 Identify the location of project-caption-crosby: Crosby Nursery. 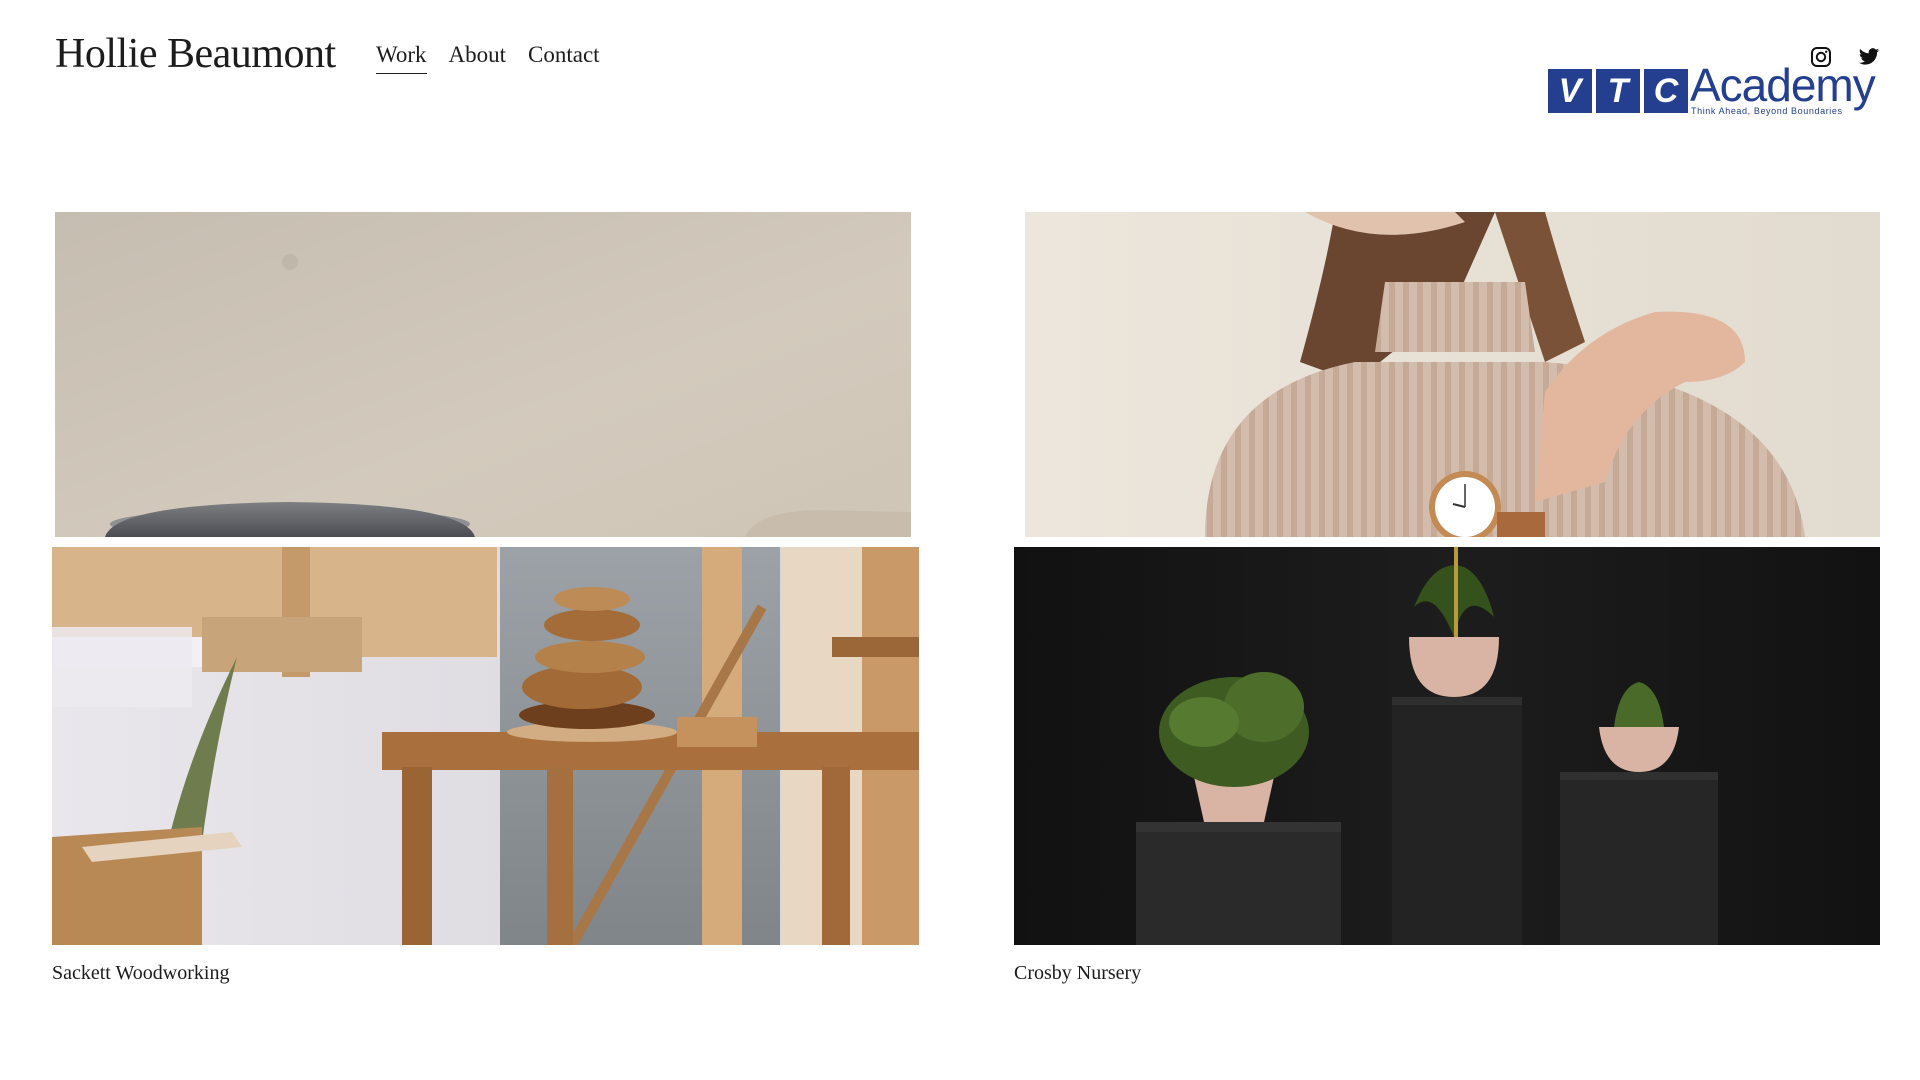
(1077, 973).